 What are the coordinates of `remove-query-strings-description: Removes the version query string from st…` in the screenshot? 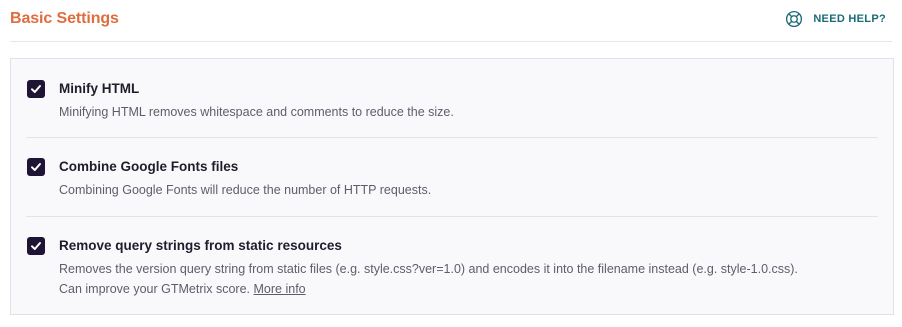 It's located at (474, 279).